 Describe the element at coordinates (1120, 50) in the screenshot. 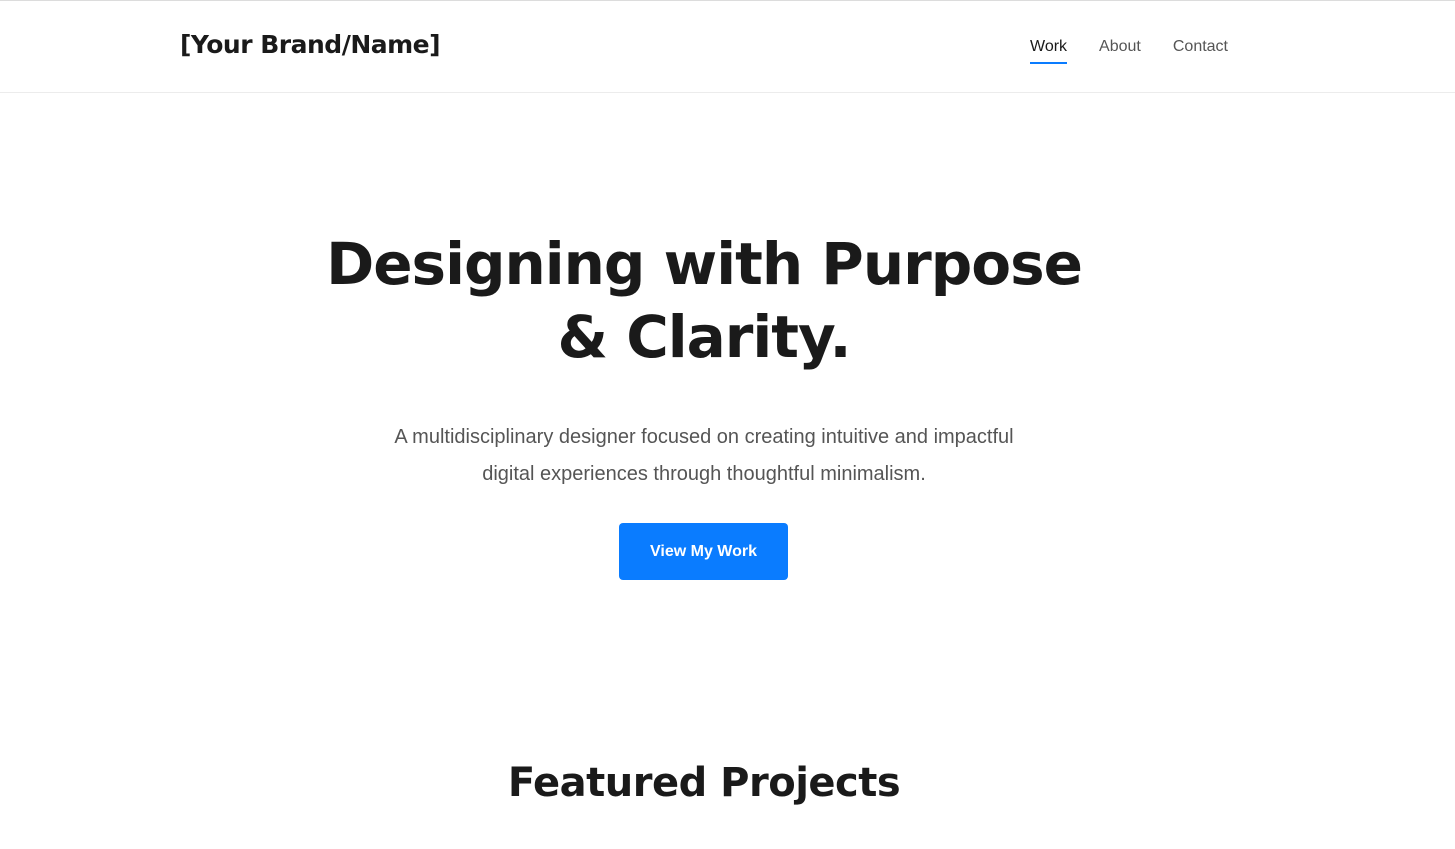

I see `nav-link-about: About` at that location.